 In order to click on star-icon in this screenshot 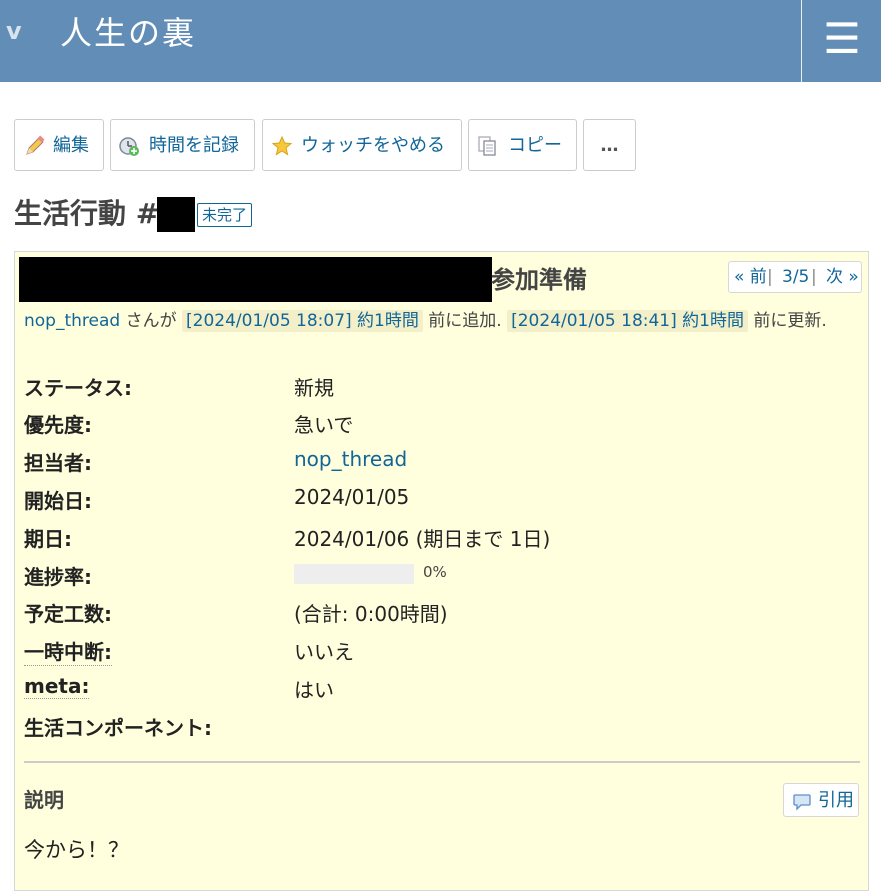, I will do `click(282, 145)`.